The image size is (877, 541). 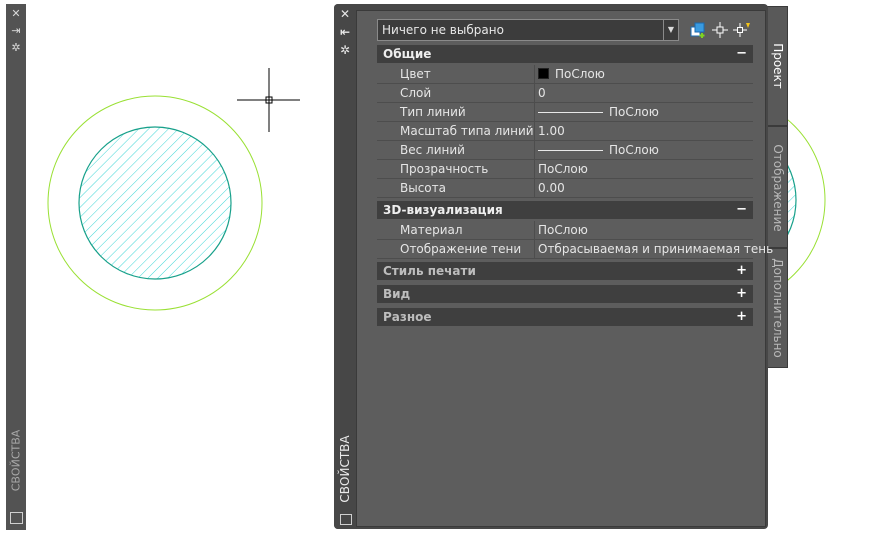 I want to click on prop-row-layer: Слой 0, so click(x=565, y=93).